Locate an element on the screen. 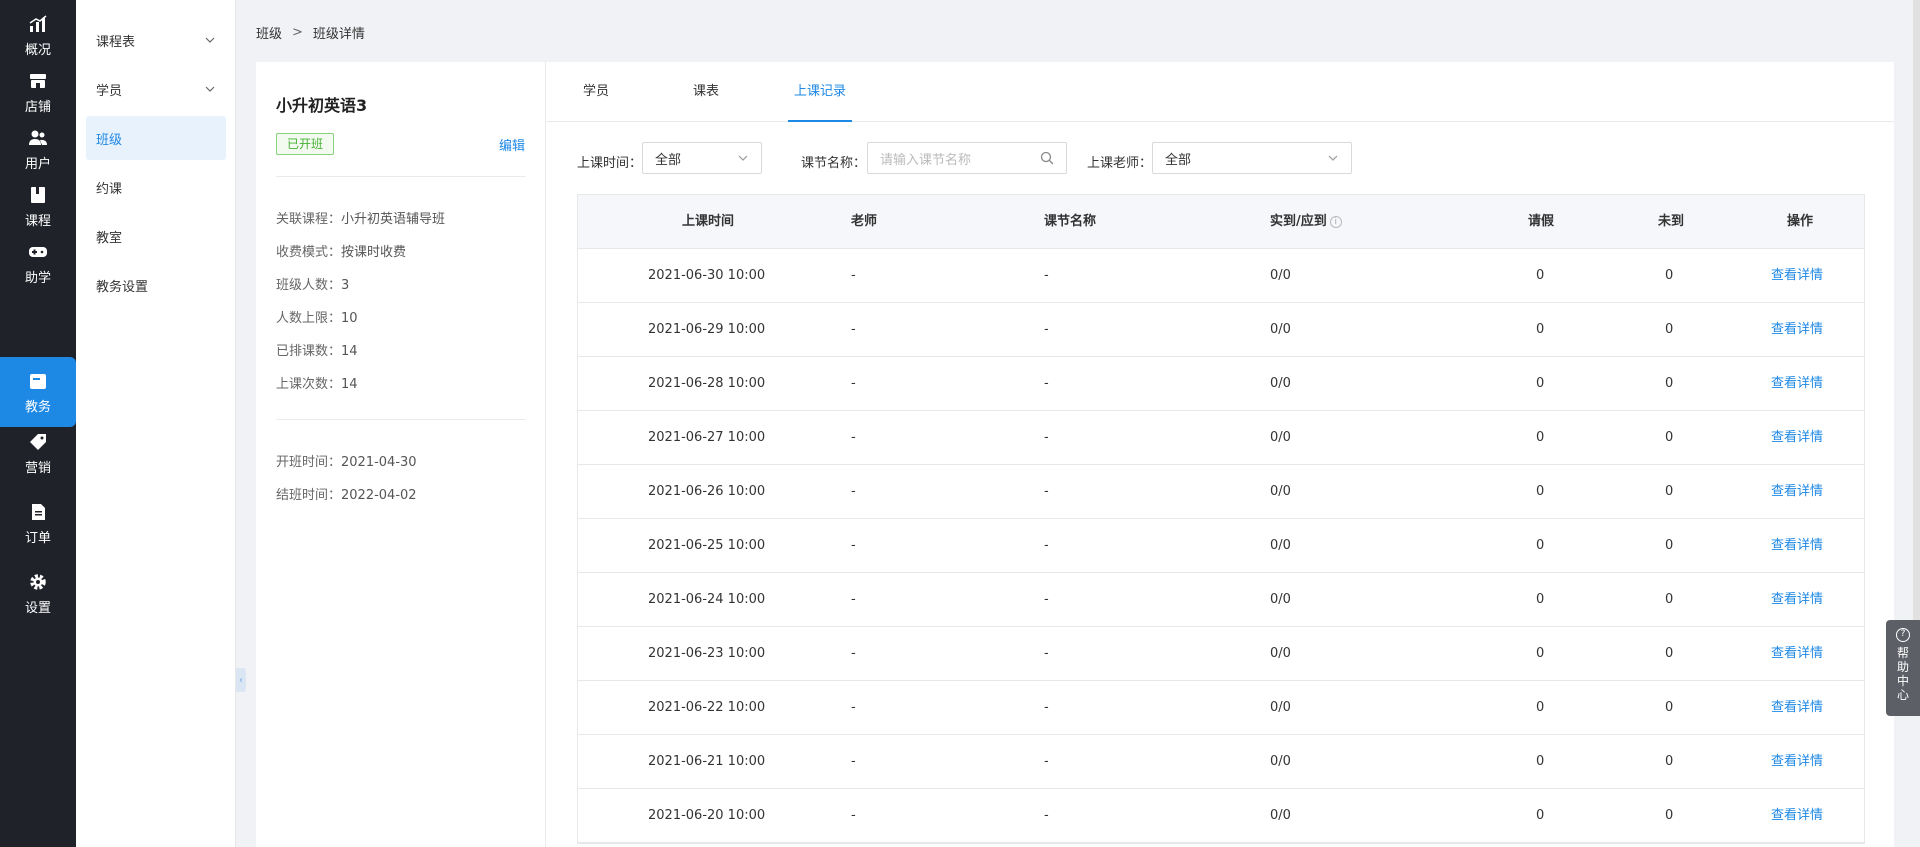  nav-item-orders: 订单 is located at coordinates (38, 523).